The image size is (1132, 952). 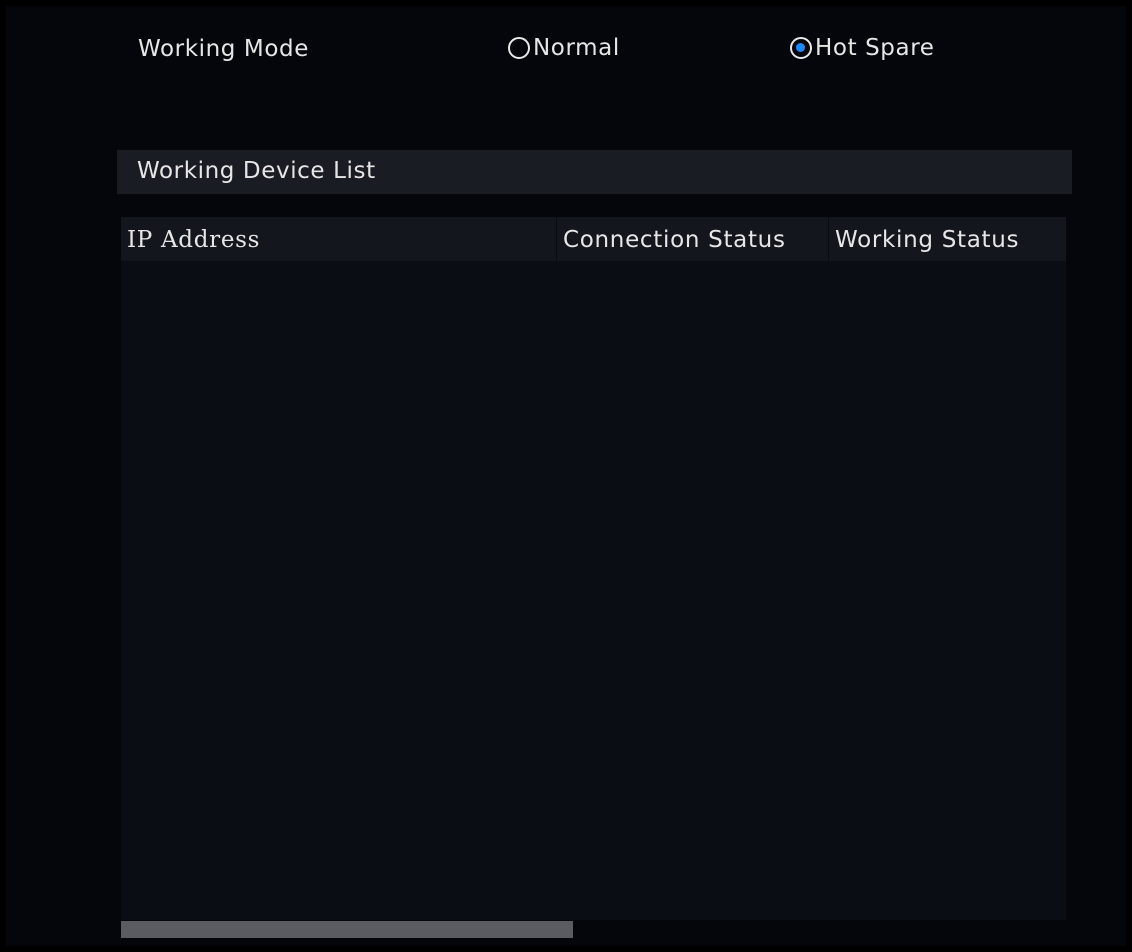 What do you see at coordinates (223, 49) in the screenshot?
I see `working-mode-label: Working Mode` at bounding box center [223, 49].